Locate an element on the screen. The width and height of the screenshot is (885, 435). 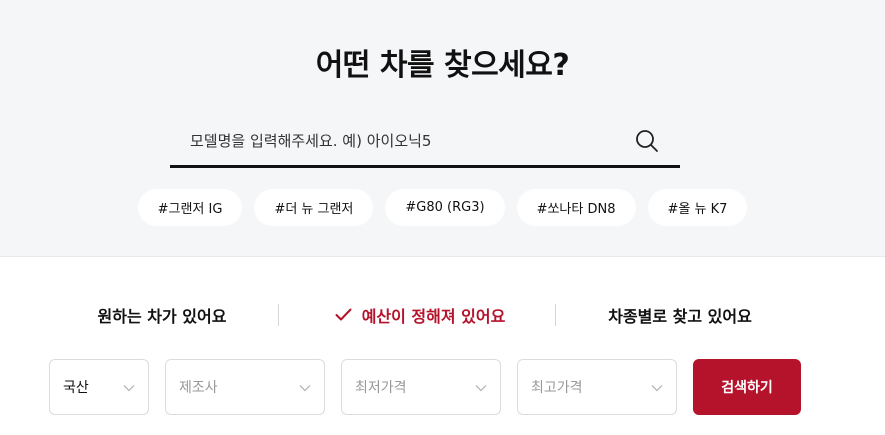
max-price-select: 최고가격 is located at coordinates (597, 387).